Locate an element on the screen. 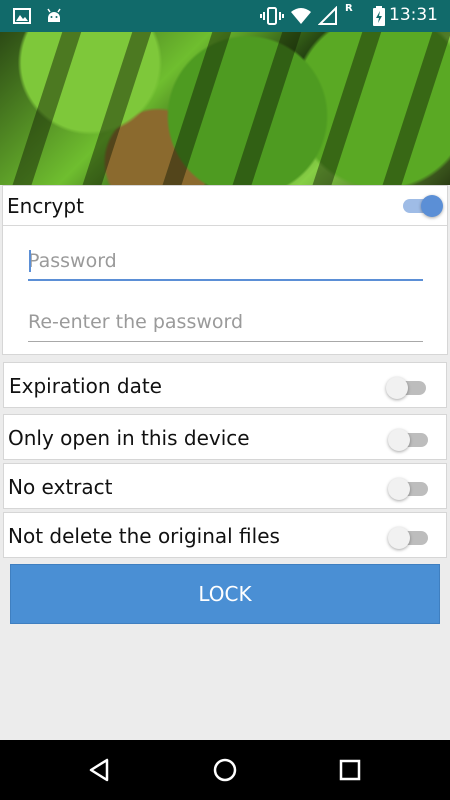 The width and height of the screenshot is (450, 800). encrypt-label: Encrypt is located at coordinates (45, 206).